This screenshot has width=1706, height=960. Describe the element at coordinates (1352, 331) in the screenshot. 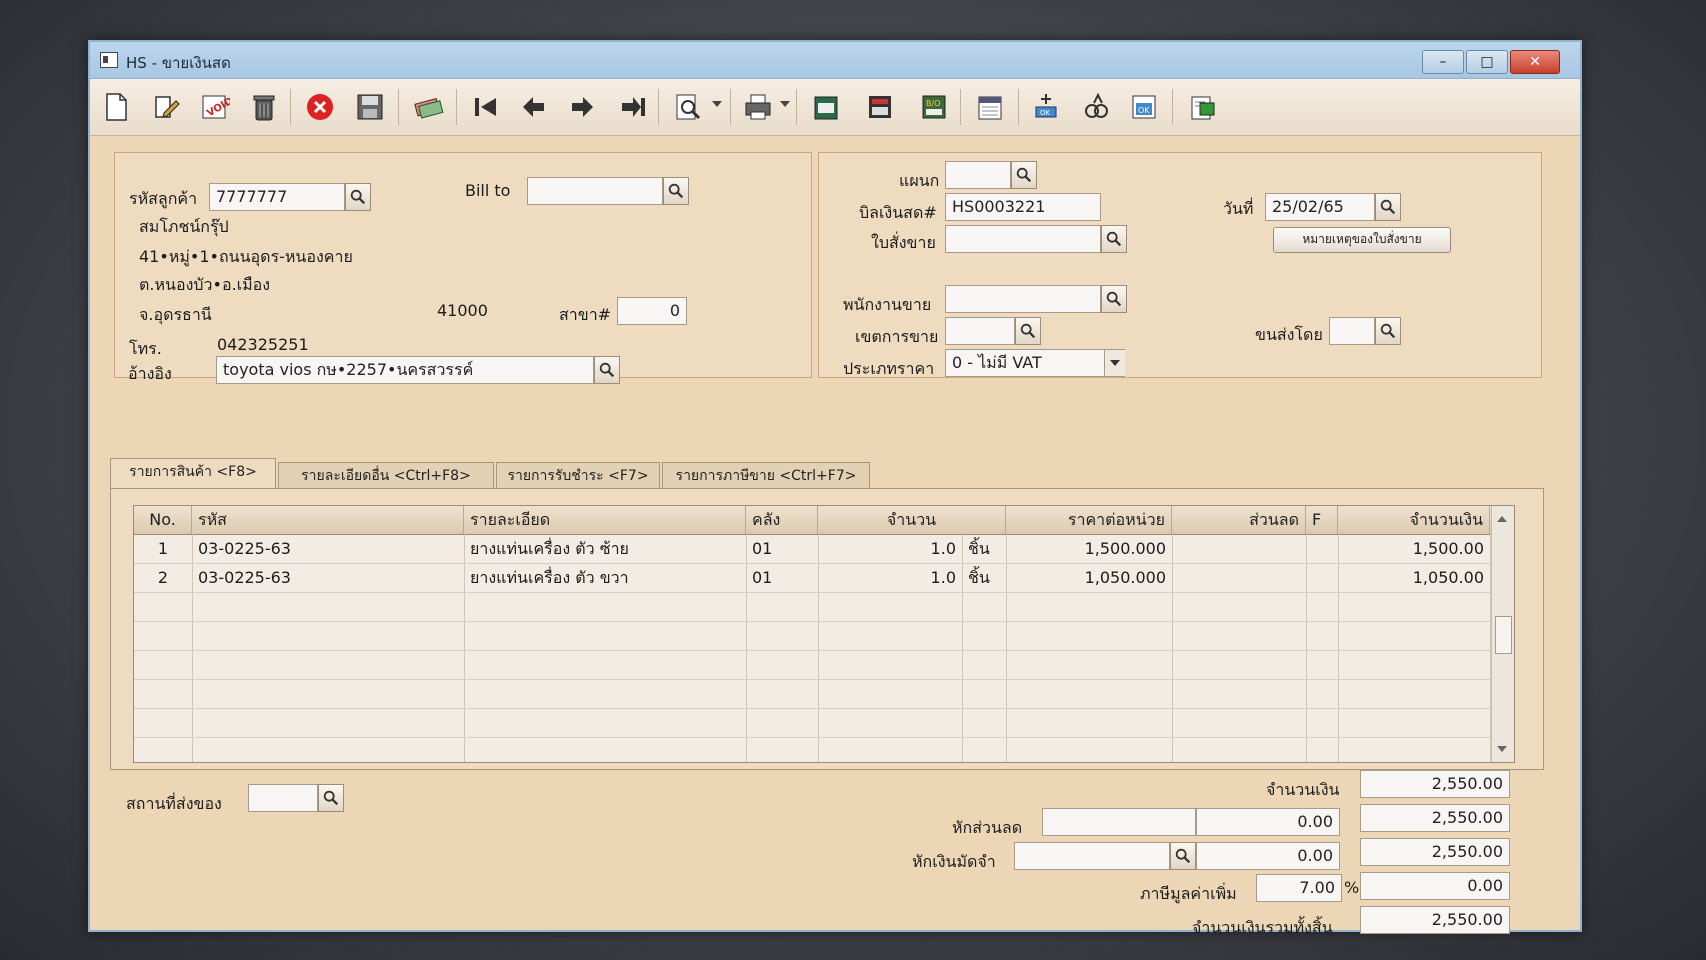

I see `shipping-field` at that location.